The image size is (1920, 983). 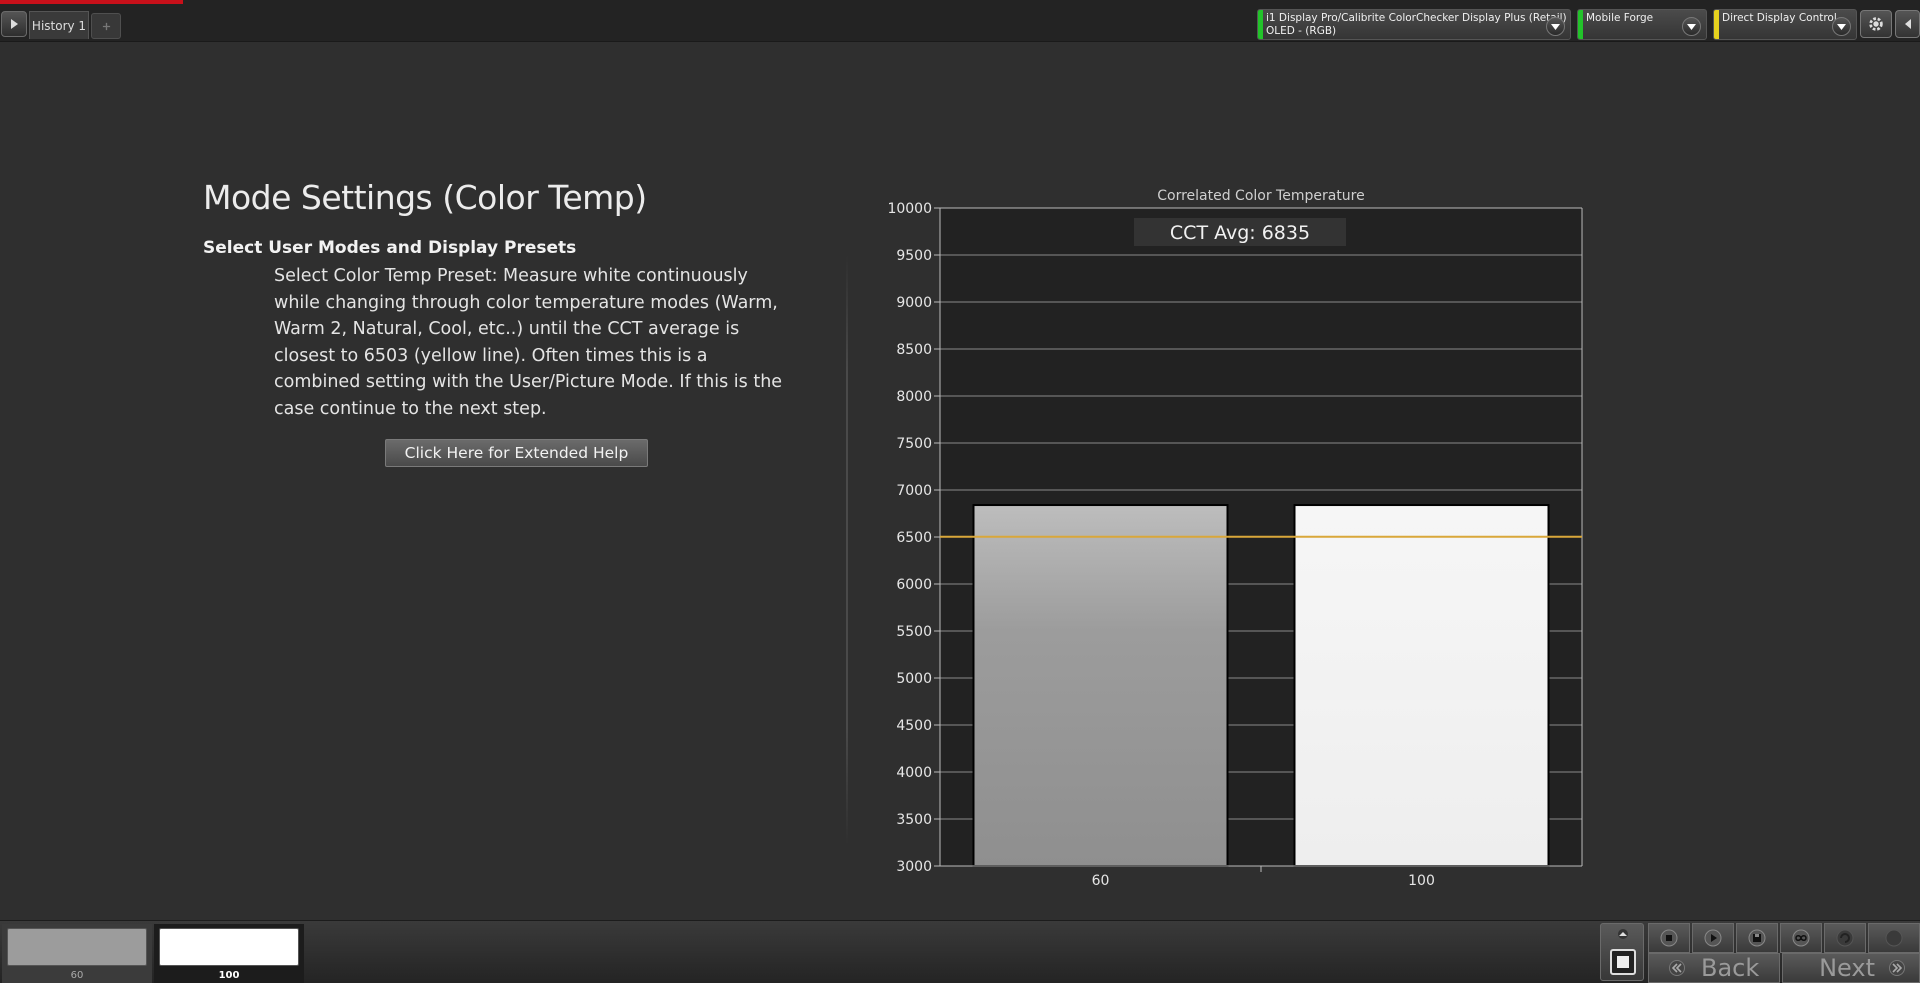 I want to click on refresh-icon, so click(x=1845, y=938).